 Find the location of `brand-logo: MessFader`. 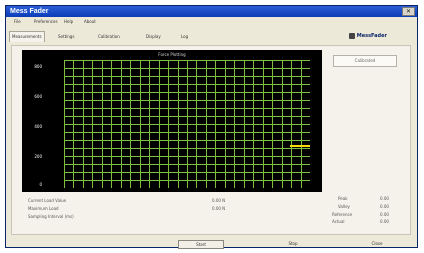

brand-logo: MessFader is located at coordinates (367, 36).